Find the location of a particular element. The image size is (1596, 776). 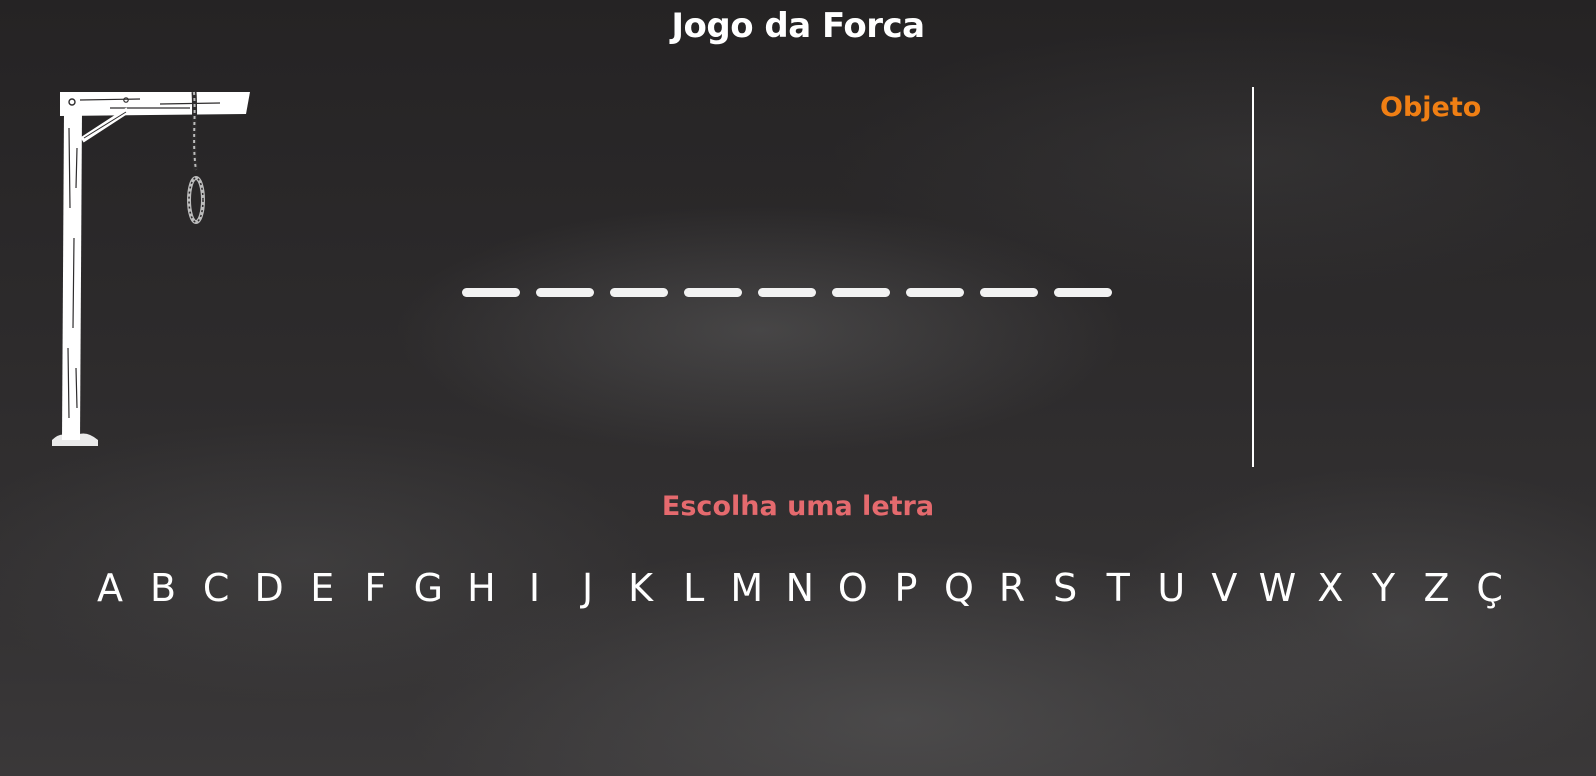

letter-key: W is located at coordinates (1277, 588).